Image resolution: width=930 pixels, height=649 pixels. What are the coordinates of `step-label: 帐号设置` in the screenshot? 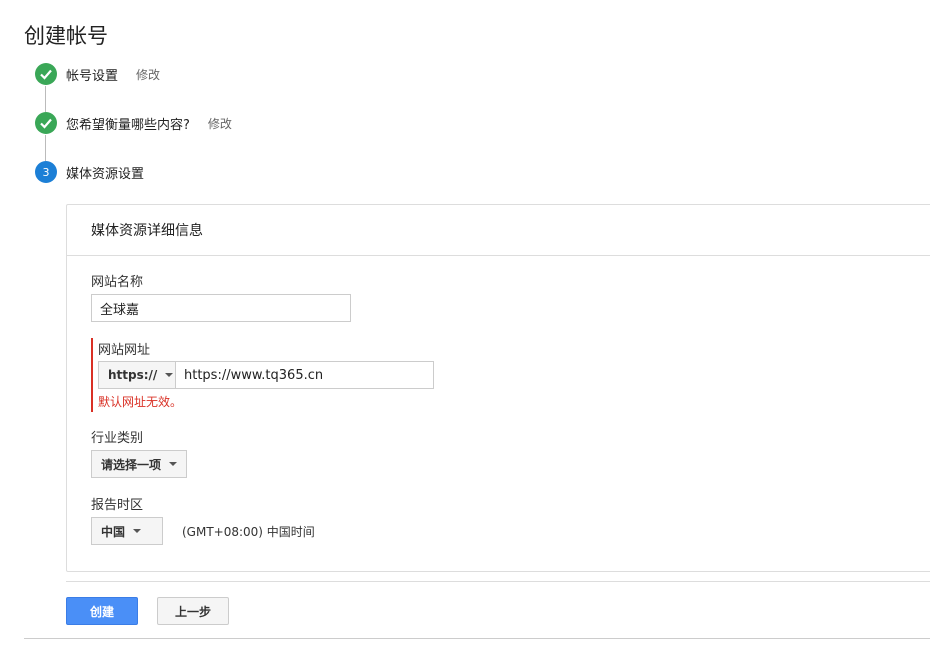 It's located at (92, 76).